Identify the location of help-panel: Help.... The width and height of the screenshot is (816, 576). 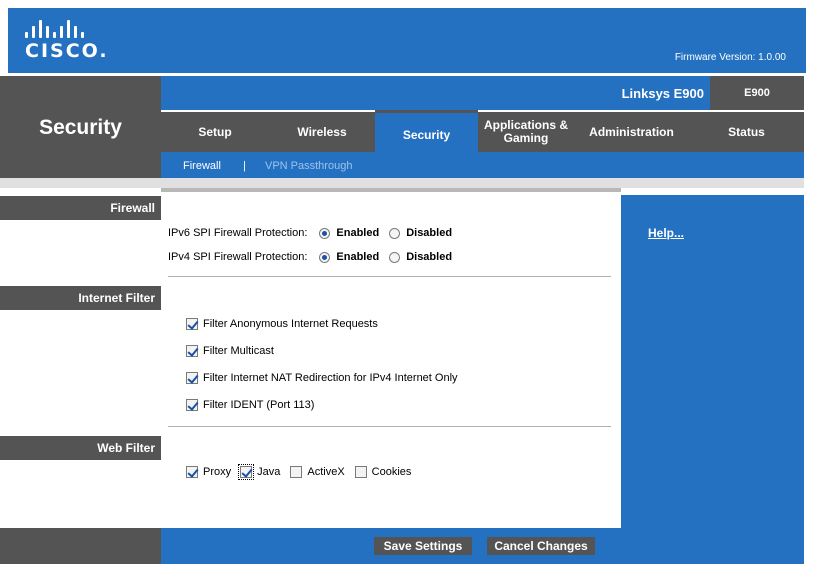
(712, 379).